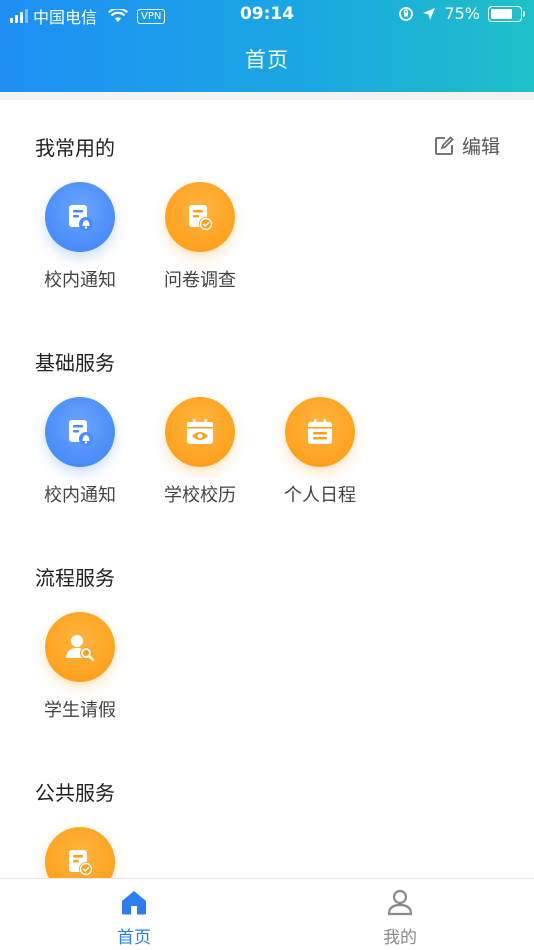  What do you see at coordinates (80, 710) in the screenshot?
I see `tile-label: 学生请假` at bounding box center [80, 710].